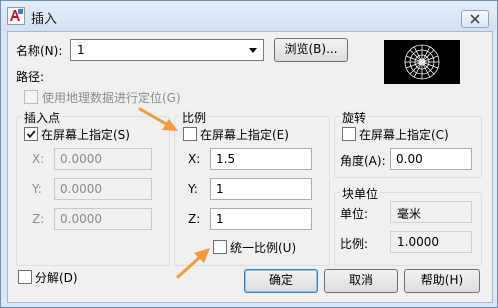 This screenshot has width=498, height=308. I want to click on insertion-y-value: 0.0000, so click(81, 189).